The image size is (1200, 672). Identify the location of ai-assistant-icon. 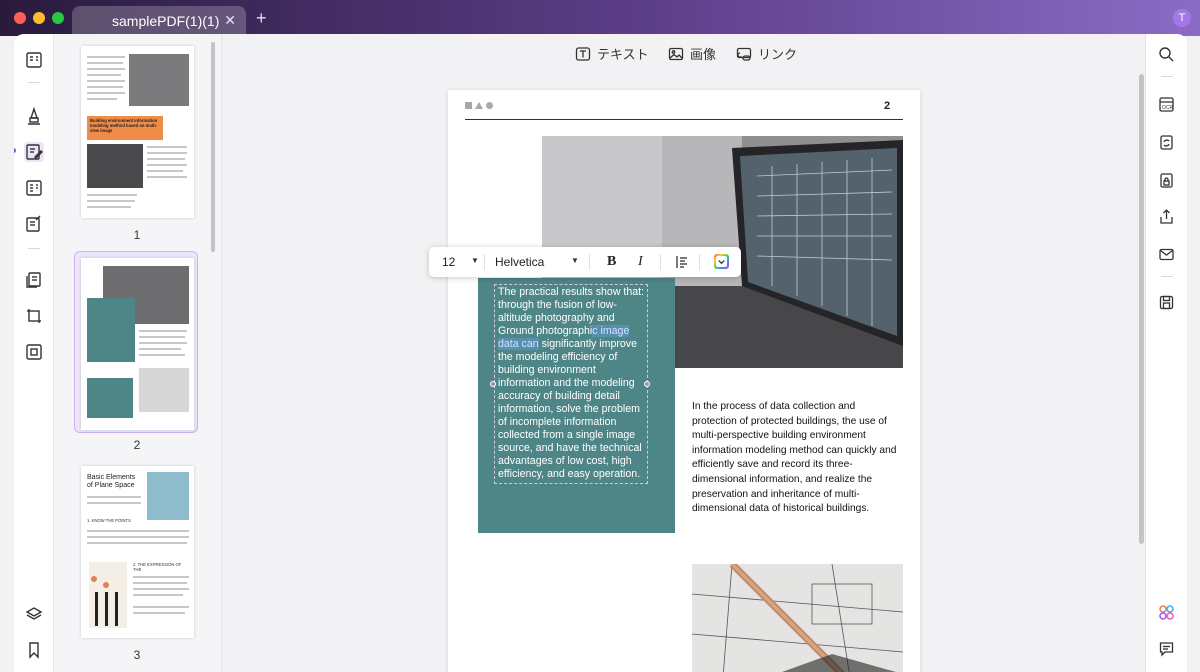
(1166, 612).